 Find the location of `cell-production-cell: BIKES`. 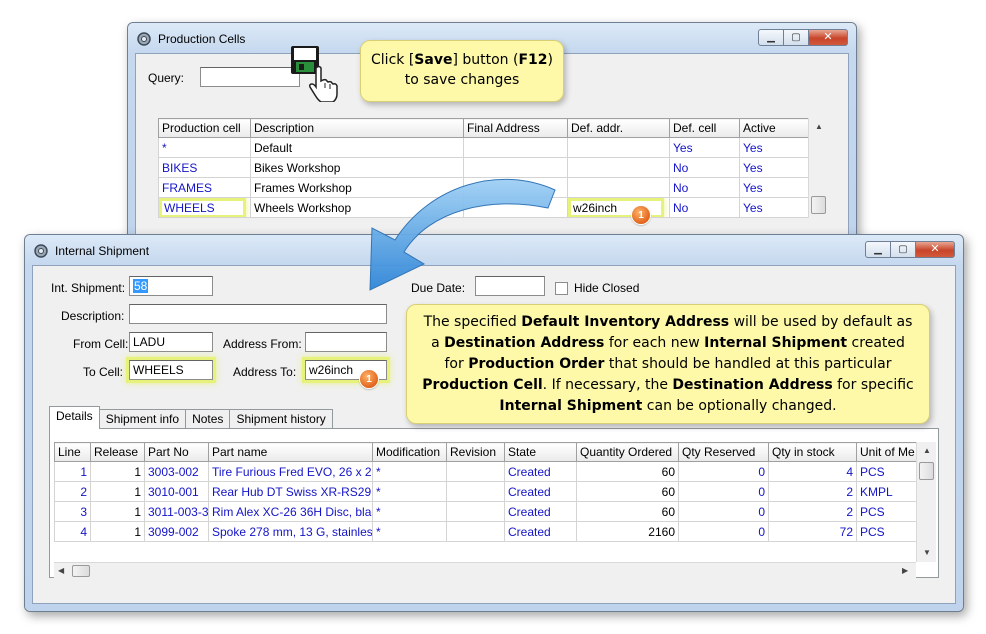

cell-production-cell: BIKES is located at coordinates (204, 167).